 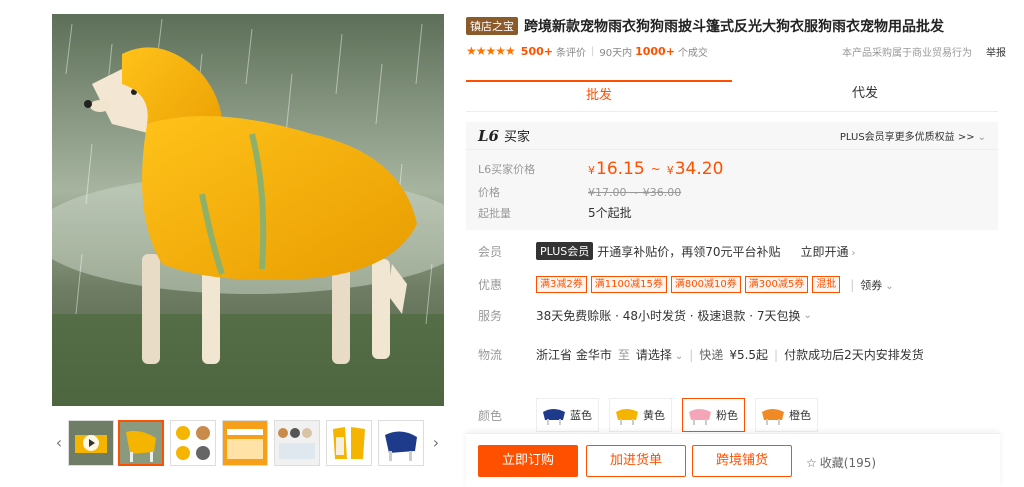 What do you see at coordinates (776, 284) in the screenshot?
I see `coupon-tag: 满300减5券` at bounding box center [776, 284].